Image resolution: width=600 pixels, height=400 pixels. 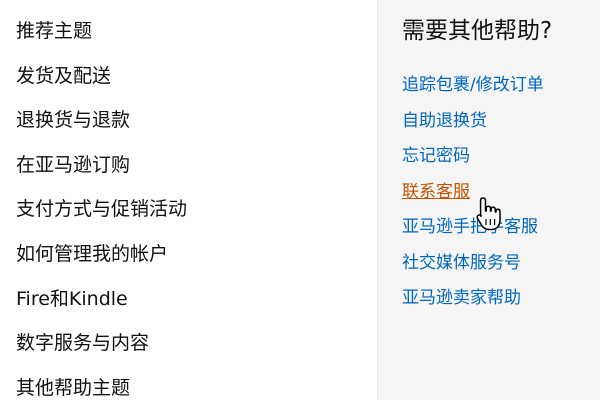 I want to click on link-social-media-service: 社交媒体服务号, so click(x=501, y=268).